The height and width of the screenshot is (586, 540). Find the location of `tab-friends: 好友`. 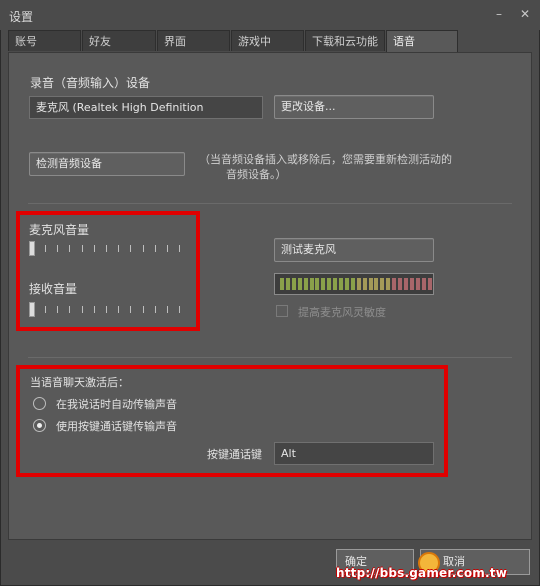

tab-friends: 好友 is located at coordinates (119, 40).